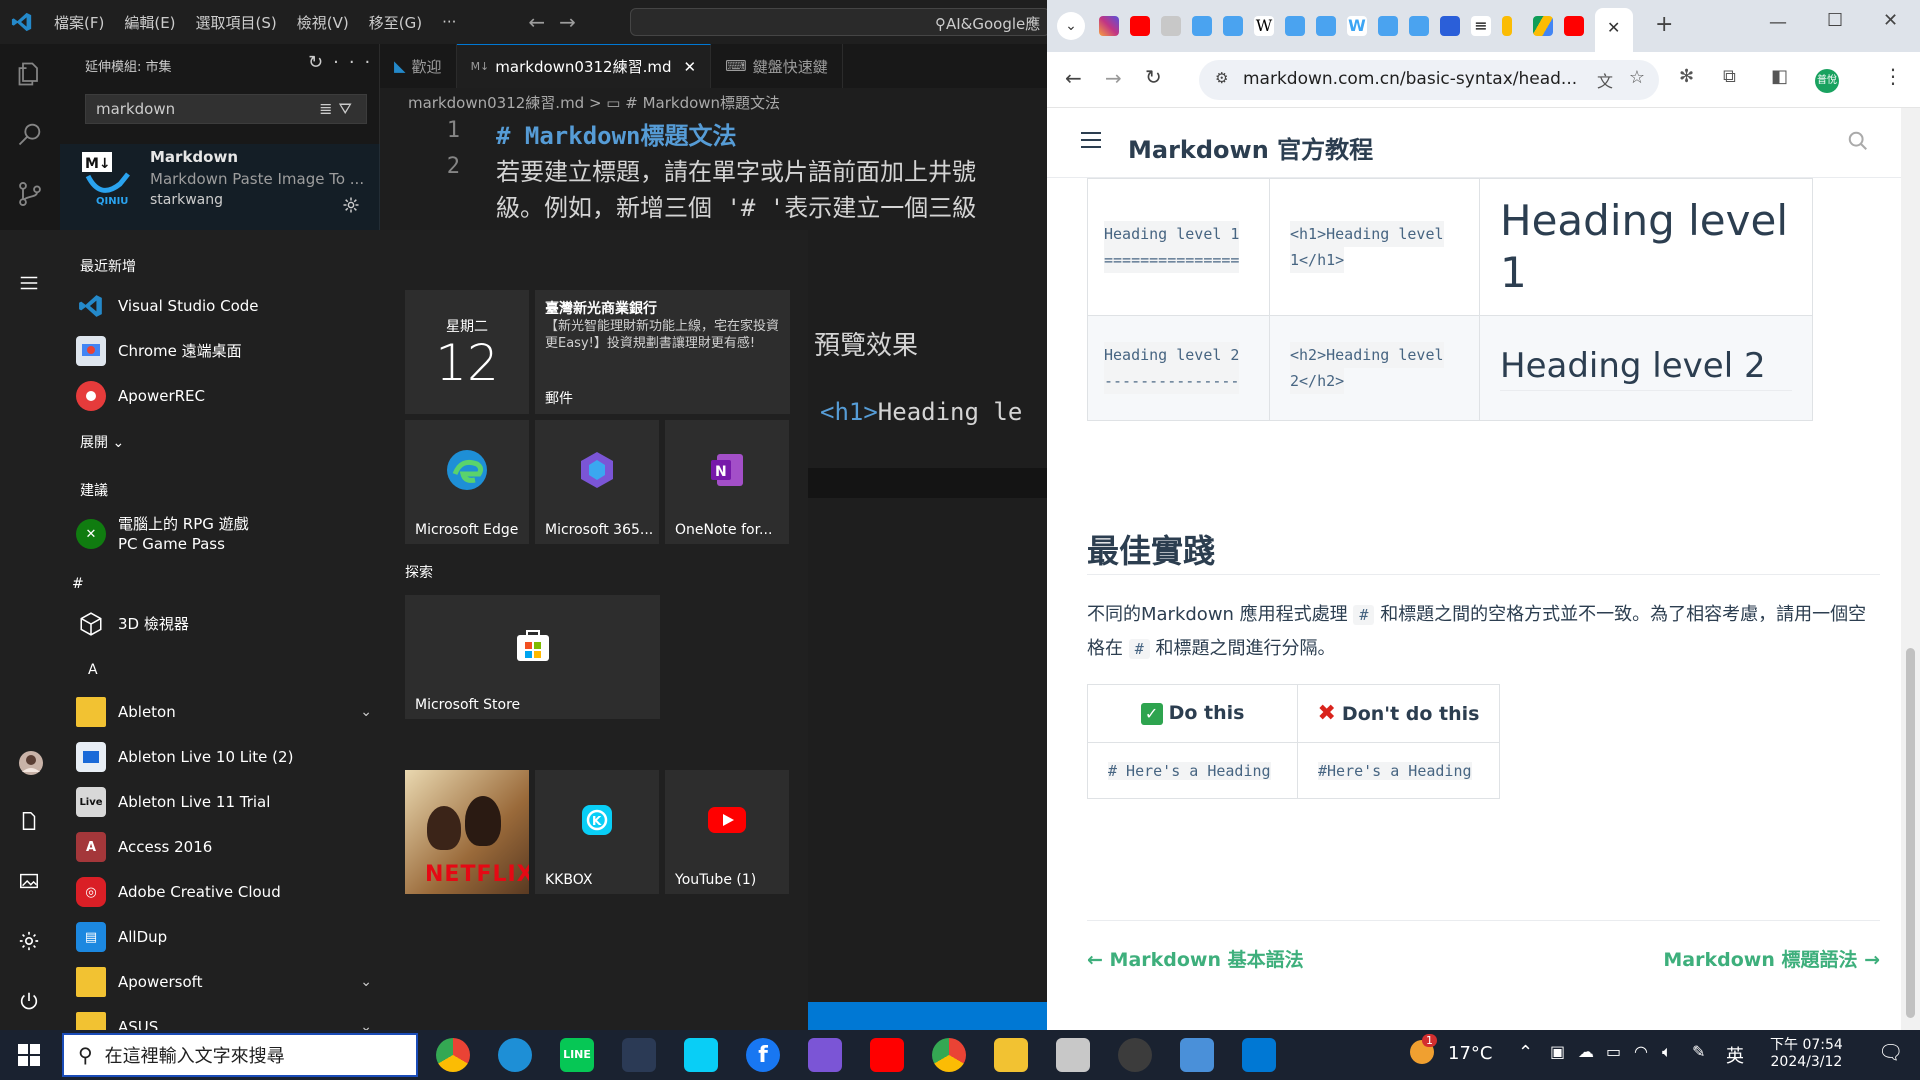 This screenshot has height=1080, width=1920. I want to click on translate-icon: 文, so click(1605, 80).